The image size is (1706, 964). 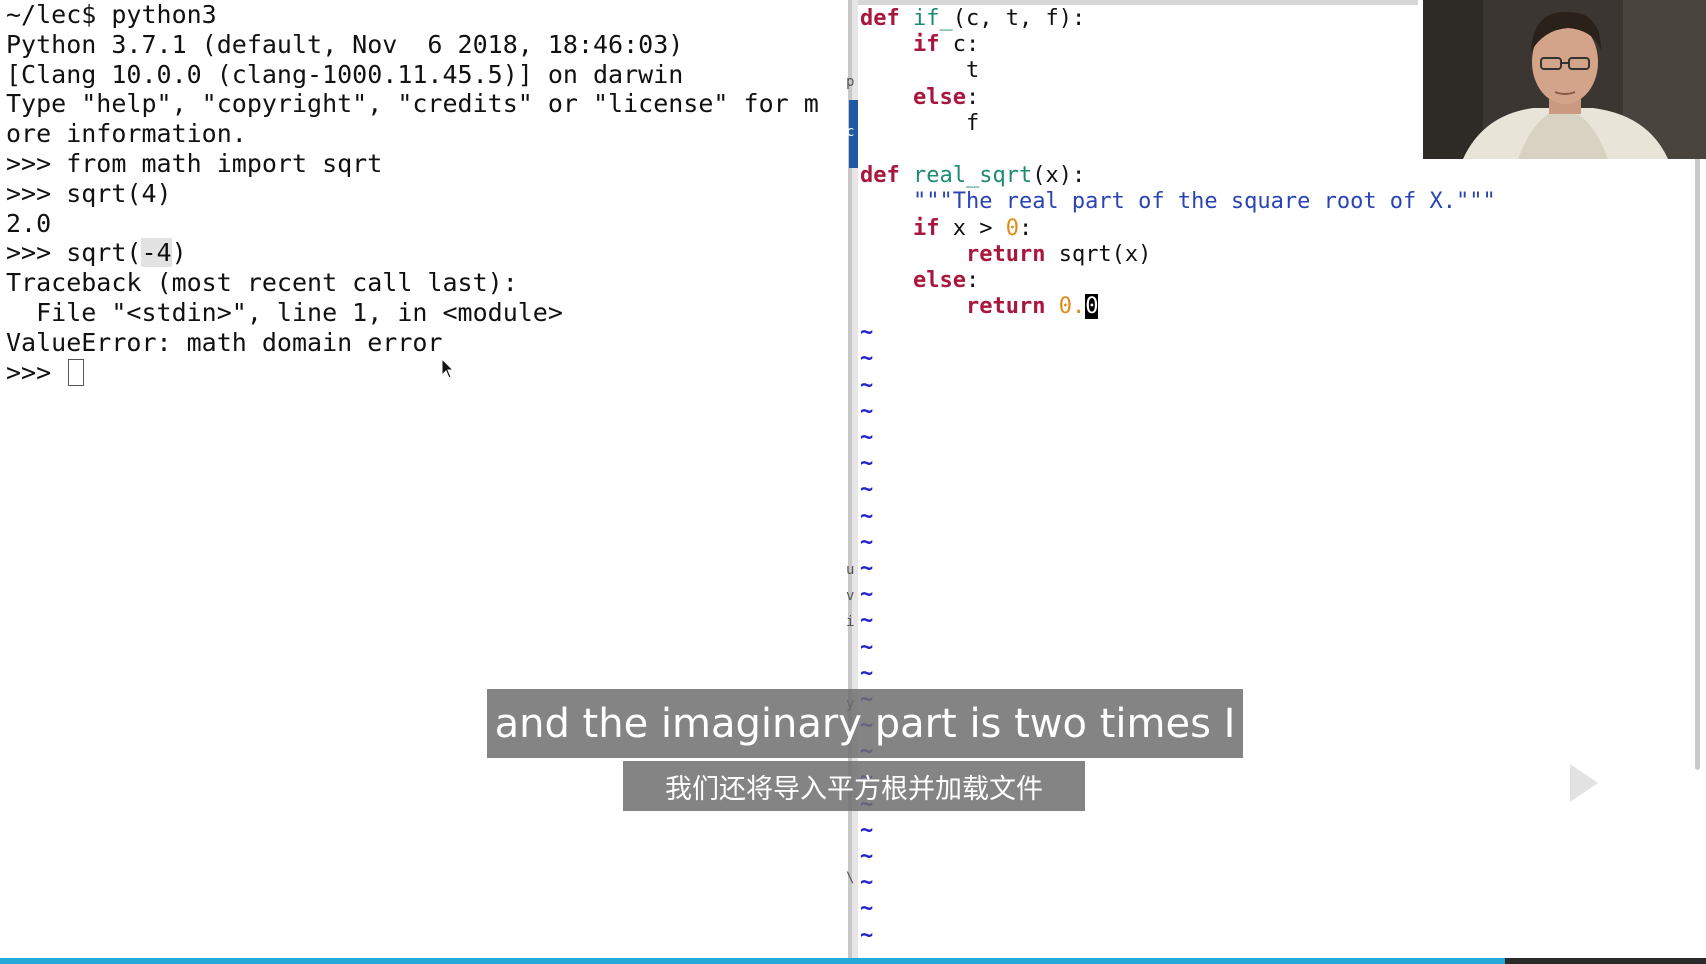 What do you see at coordinates (74, 253) in the screenshot?
I see `terminal-text: >>> sqrt(` at bounding box center [74, 253].